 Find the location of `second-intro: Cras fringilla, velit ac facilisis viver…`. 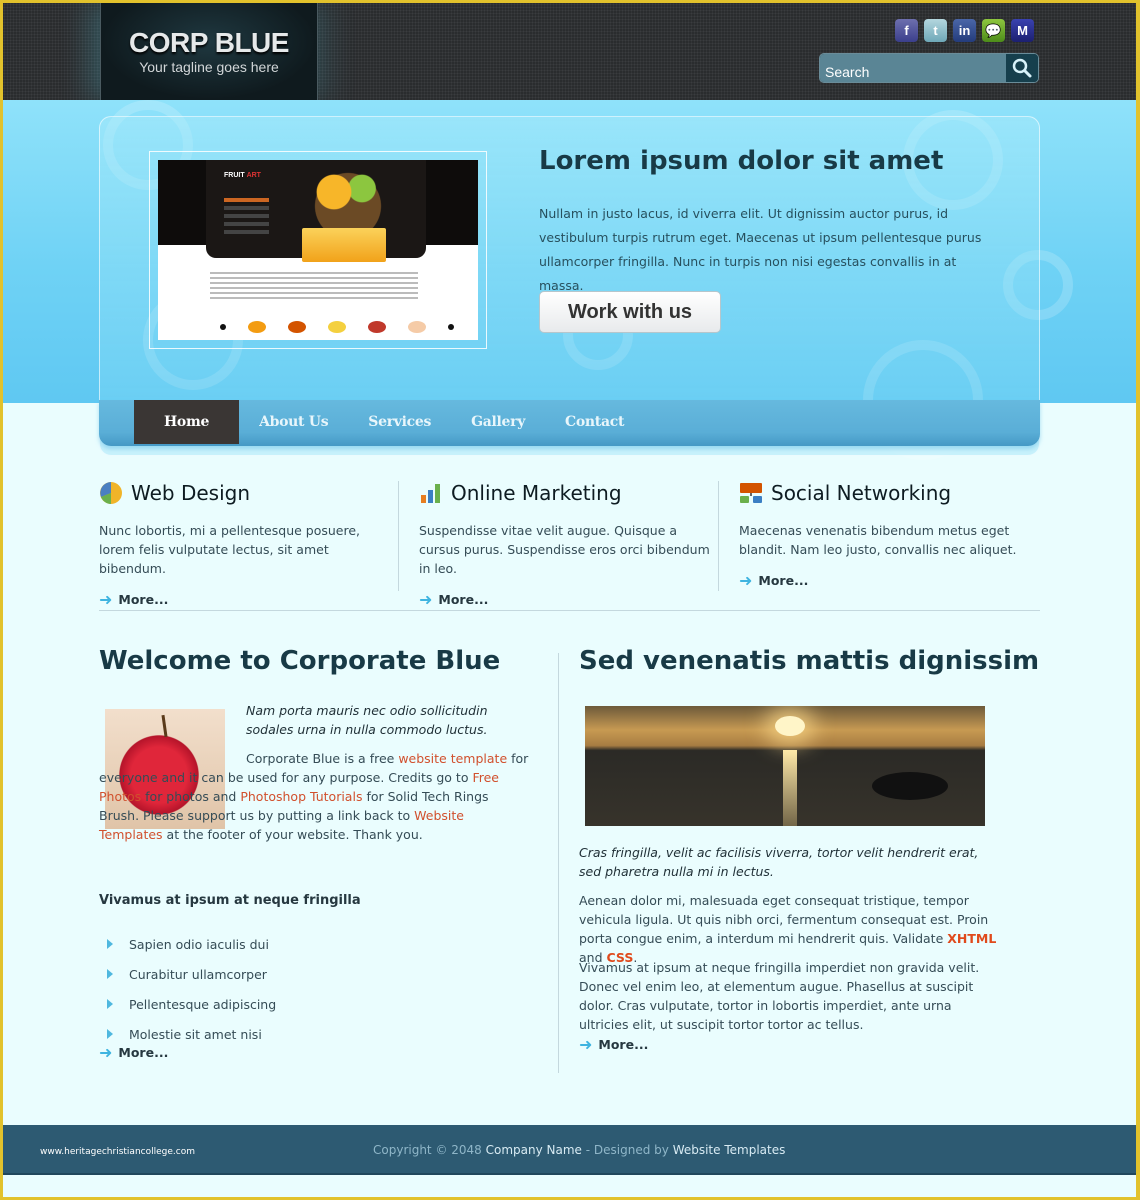

second-intro: Cras fringilla, velit ac facilisis viver… is located at coordinates (779, 862).